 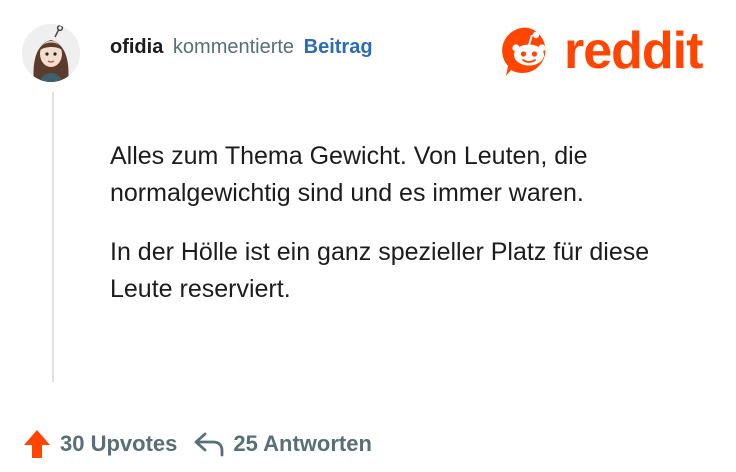 I want to click on avatar-icon, so click(x=51, y=53).